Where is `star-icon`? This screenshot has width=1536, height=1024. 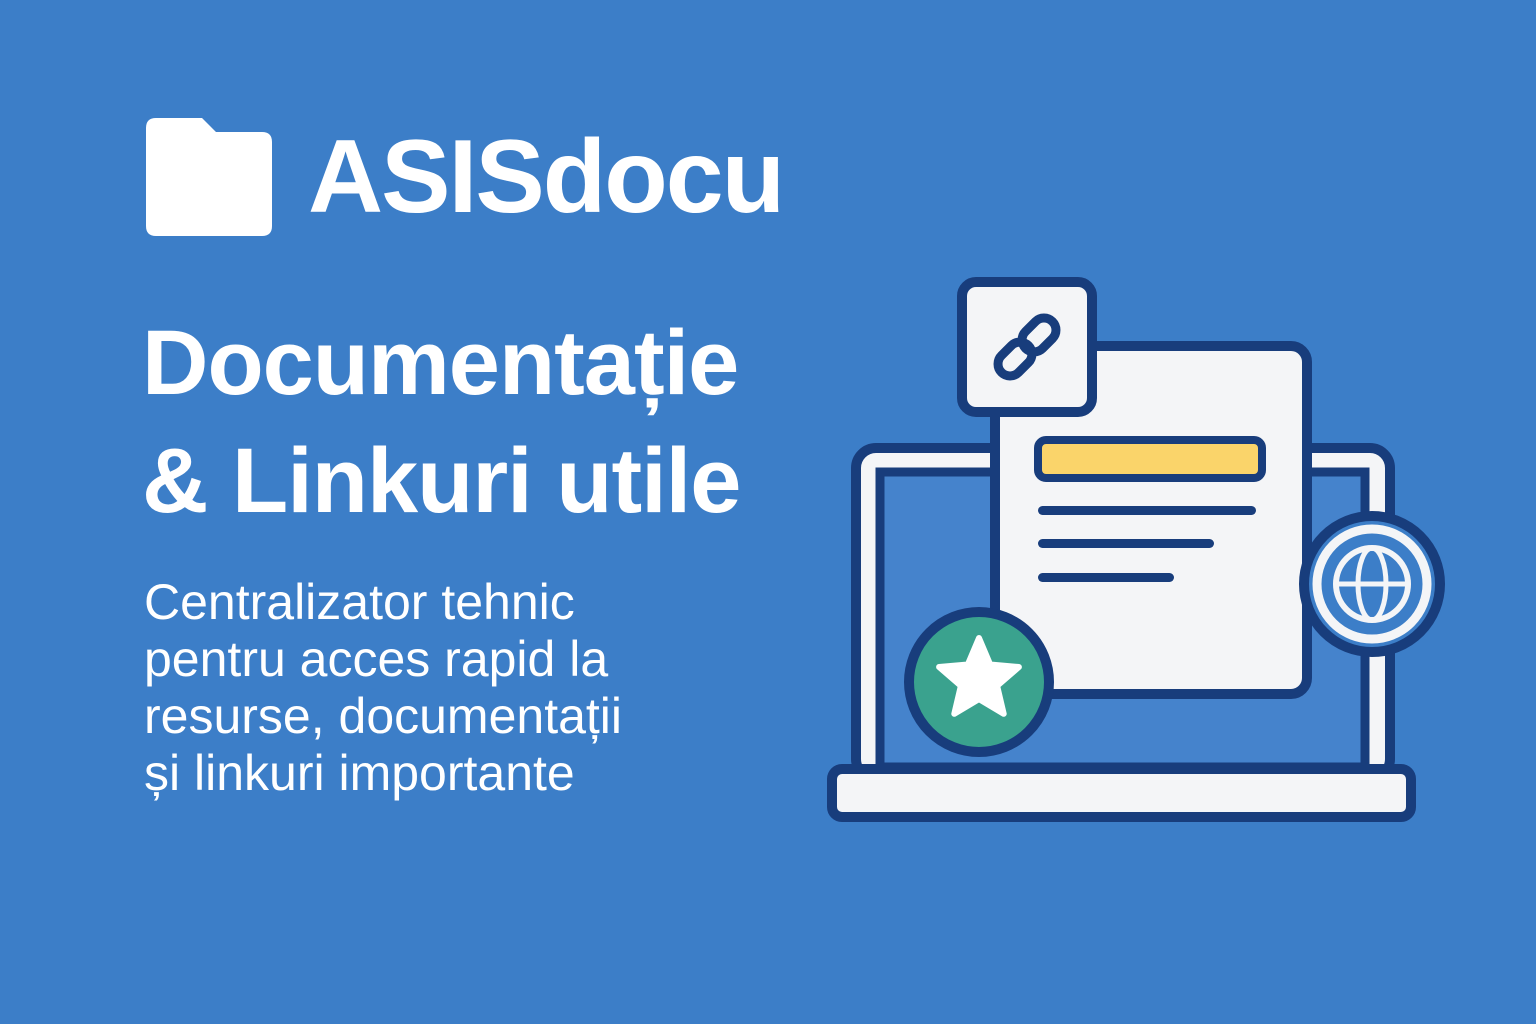 star-icon is located at coordinates (979, 682).